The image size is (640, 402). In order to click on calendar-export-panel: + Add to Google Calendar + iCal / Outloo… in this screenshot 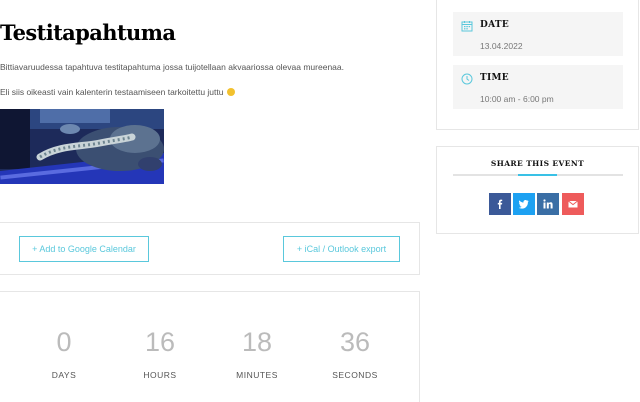, I will do `click(210, 248)`.